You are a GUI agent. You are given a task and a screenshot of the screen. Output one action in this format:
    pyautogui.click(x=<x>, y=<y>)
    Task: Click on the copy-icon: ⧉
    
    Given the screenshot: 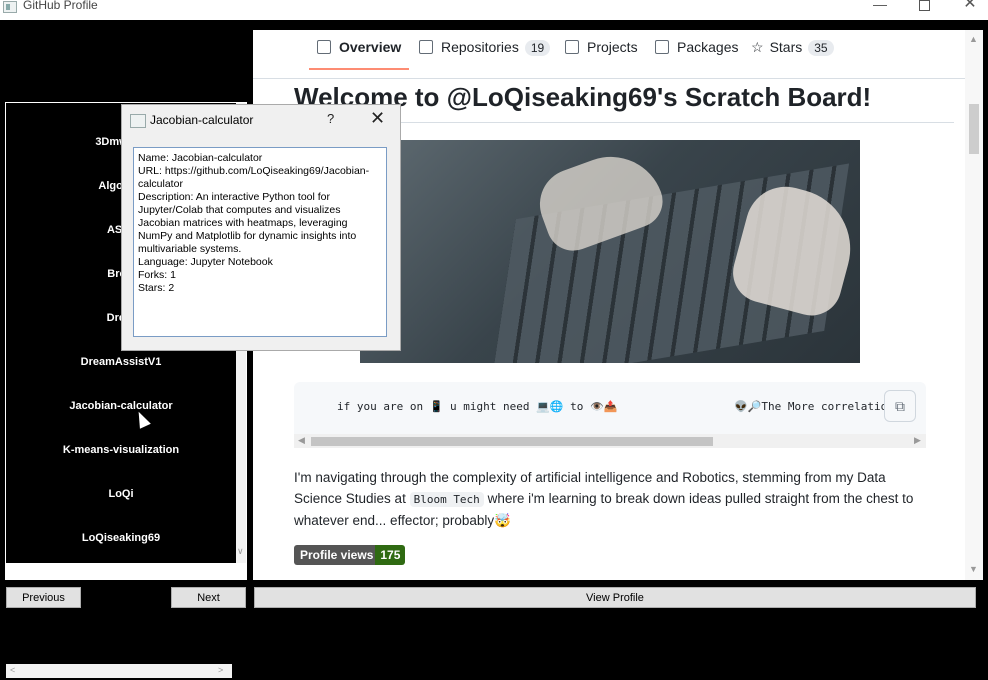 What is the action you would take?
    pyautogui.click(x=900, y=406)
    